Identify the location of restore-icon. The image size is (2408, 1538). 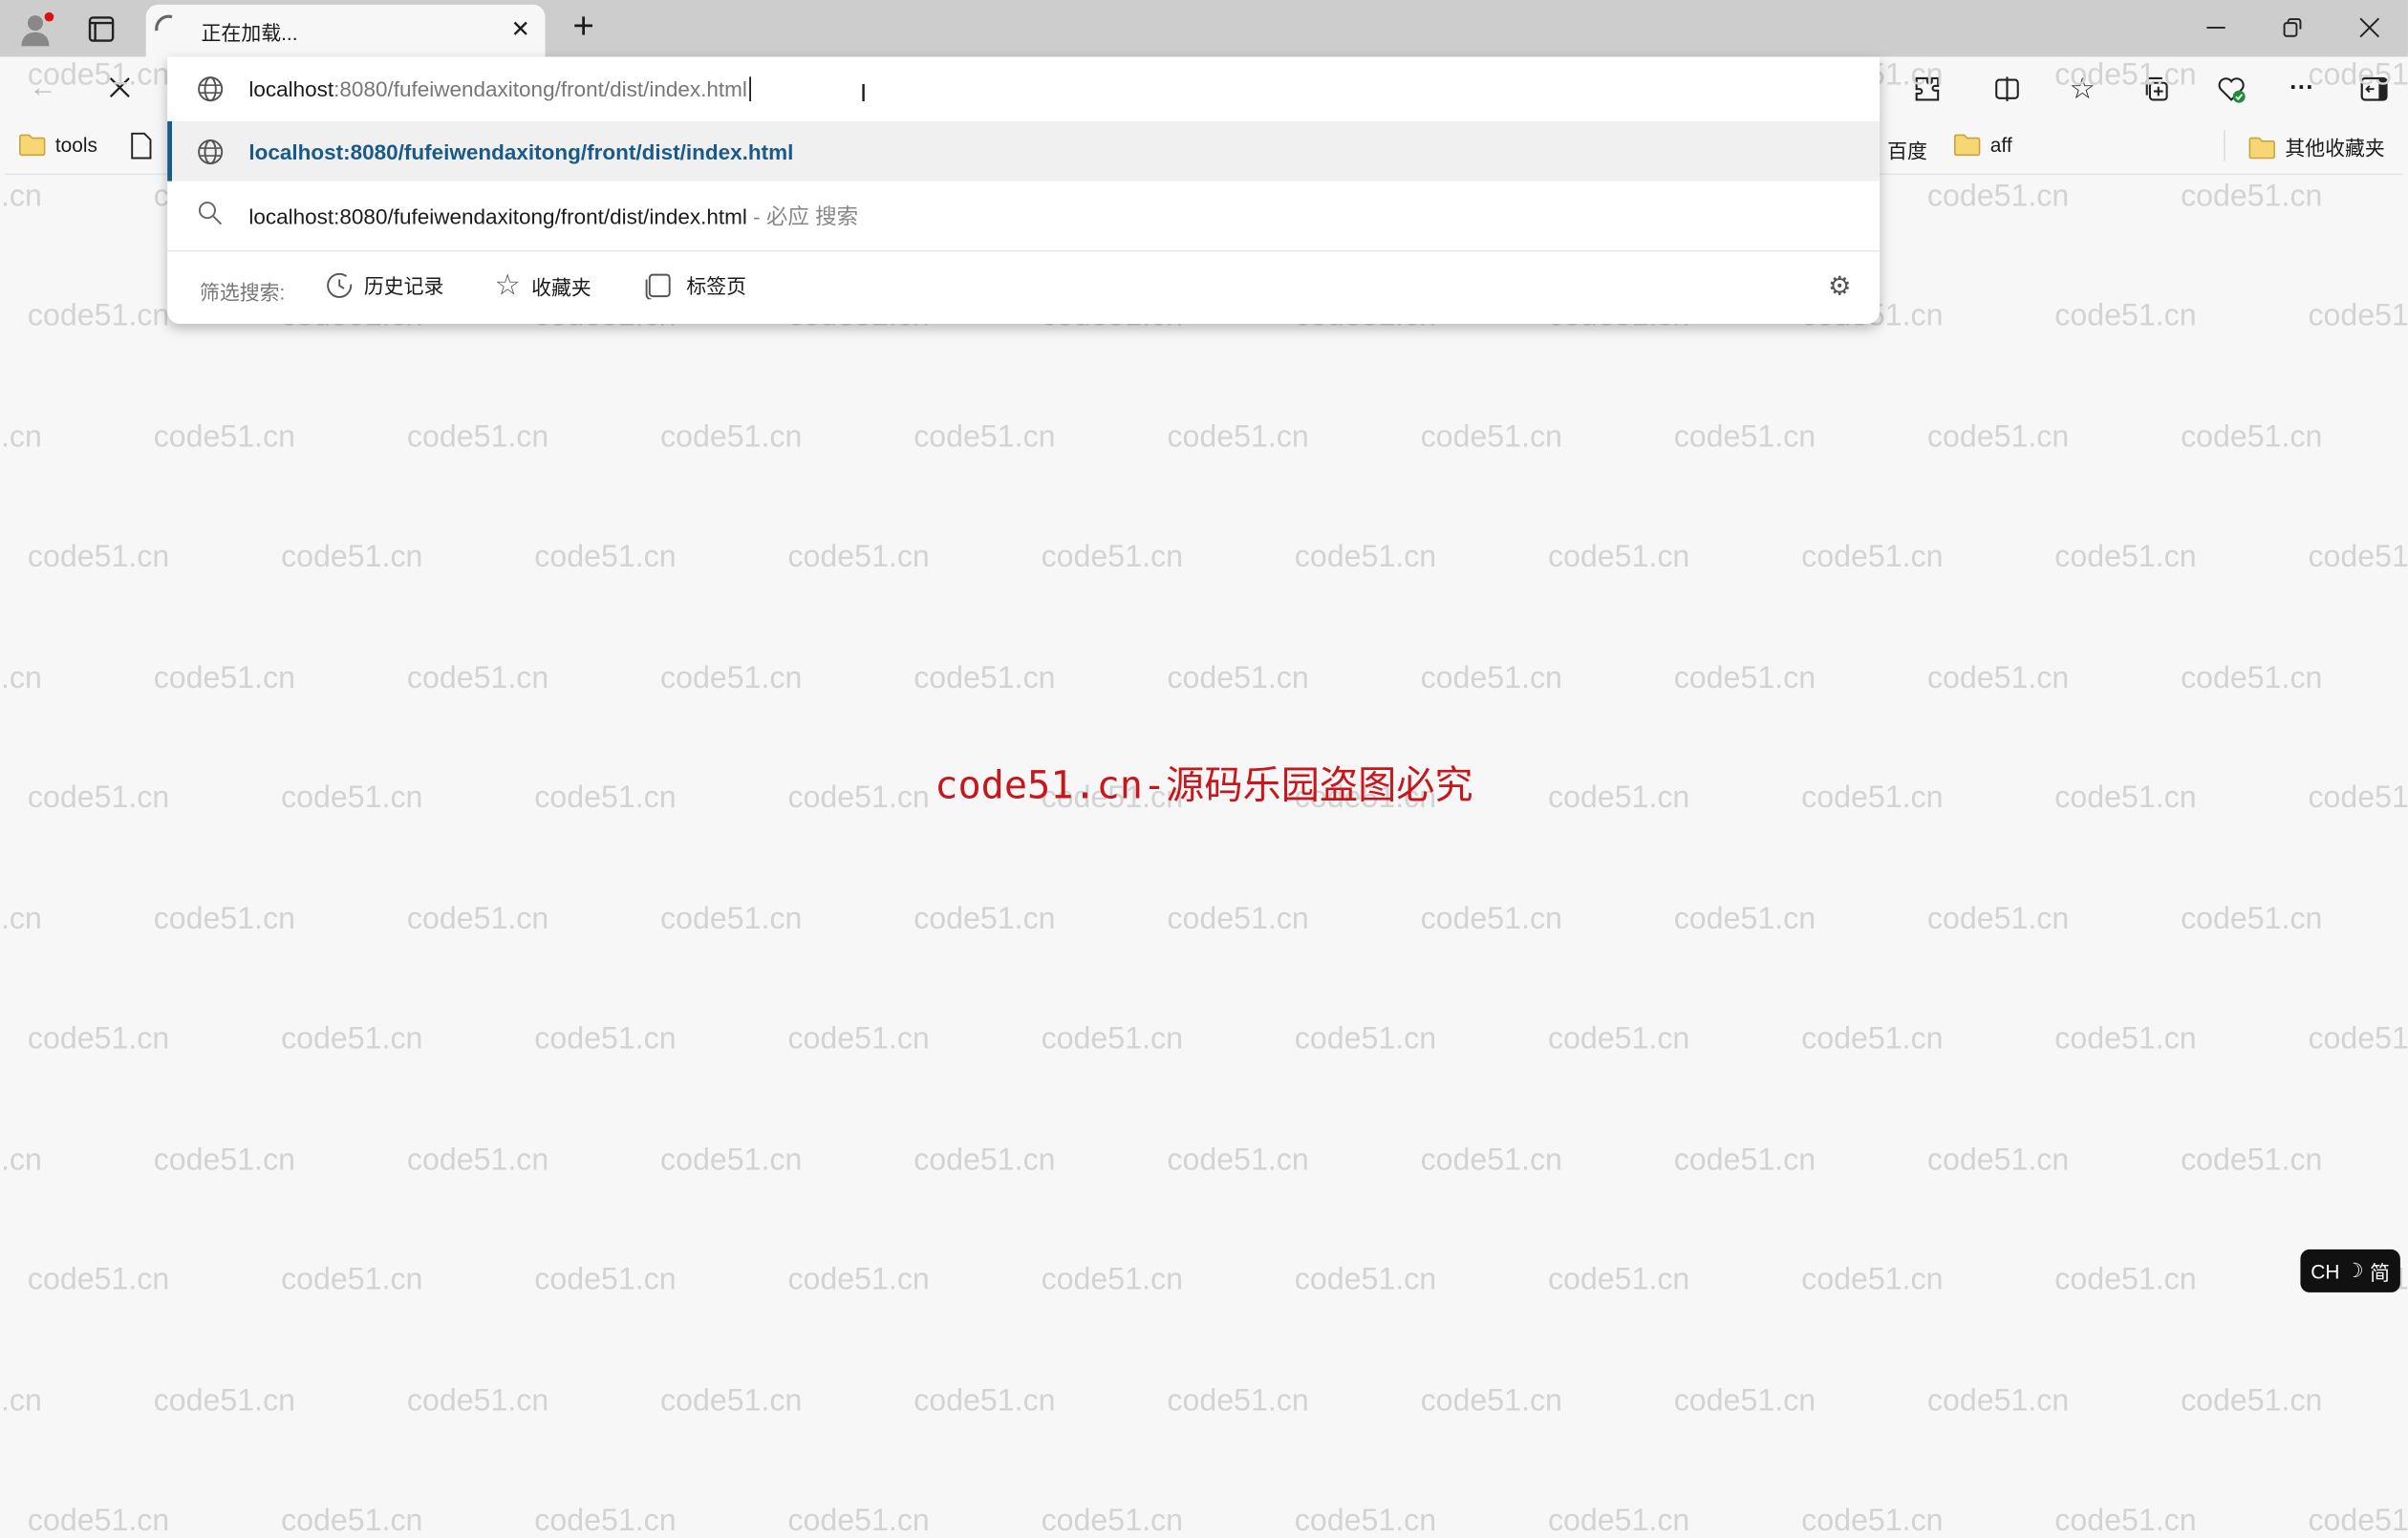
(2292, 27).